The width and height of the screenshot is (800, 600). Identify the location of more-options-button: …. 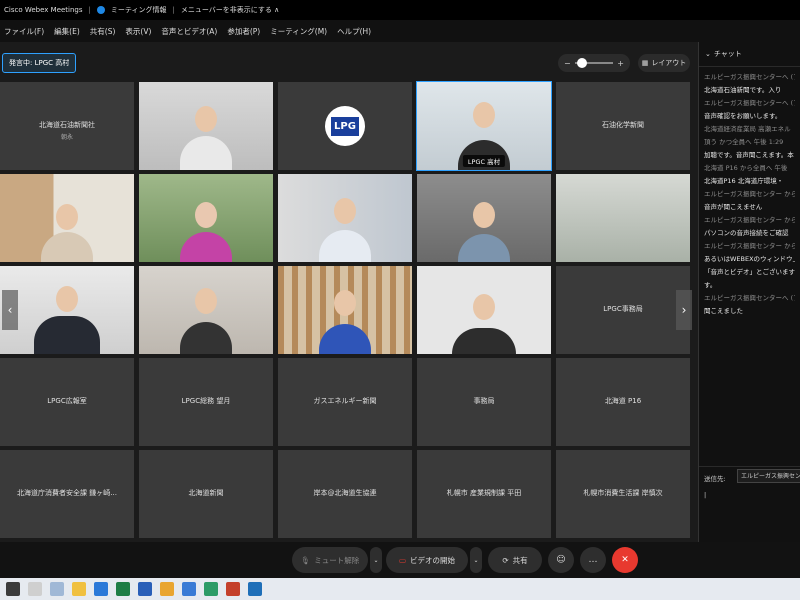
(593, 560).